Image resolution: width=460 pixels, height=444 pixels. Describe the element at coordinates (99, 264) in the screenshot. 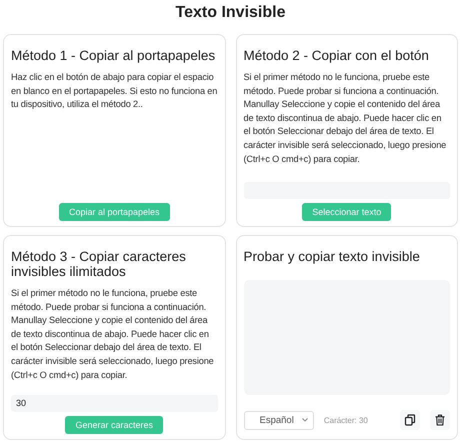

I see `card-title: Método 3 - Copiar caracteres invisibles ilimitados` at that location.